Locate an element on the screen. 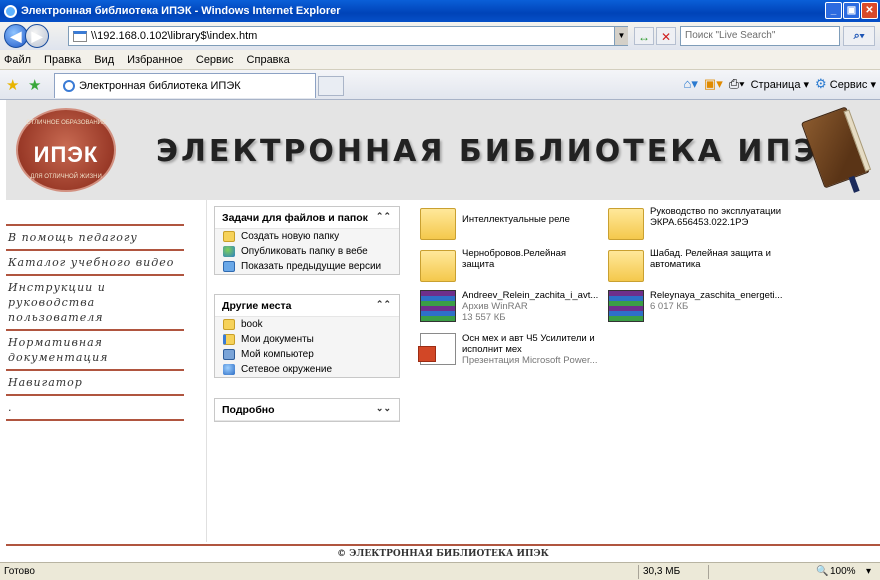 The image size is (880, 580). file-type: Архив WinRAR is located at coordinates (495, 306).